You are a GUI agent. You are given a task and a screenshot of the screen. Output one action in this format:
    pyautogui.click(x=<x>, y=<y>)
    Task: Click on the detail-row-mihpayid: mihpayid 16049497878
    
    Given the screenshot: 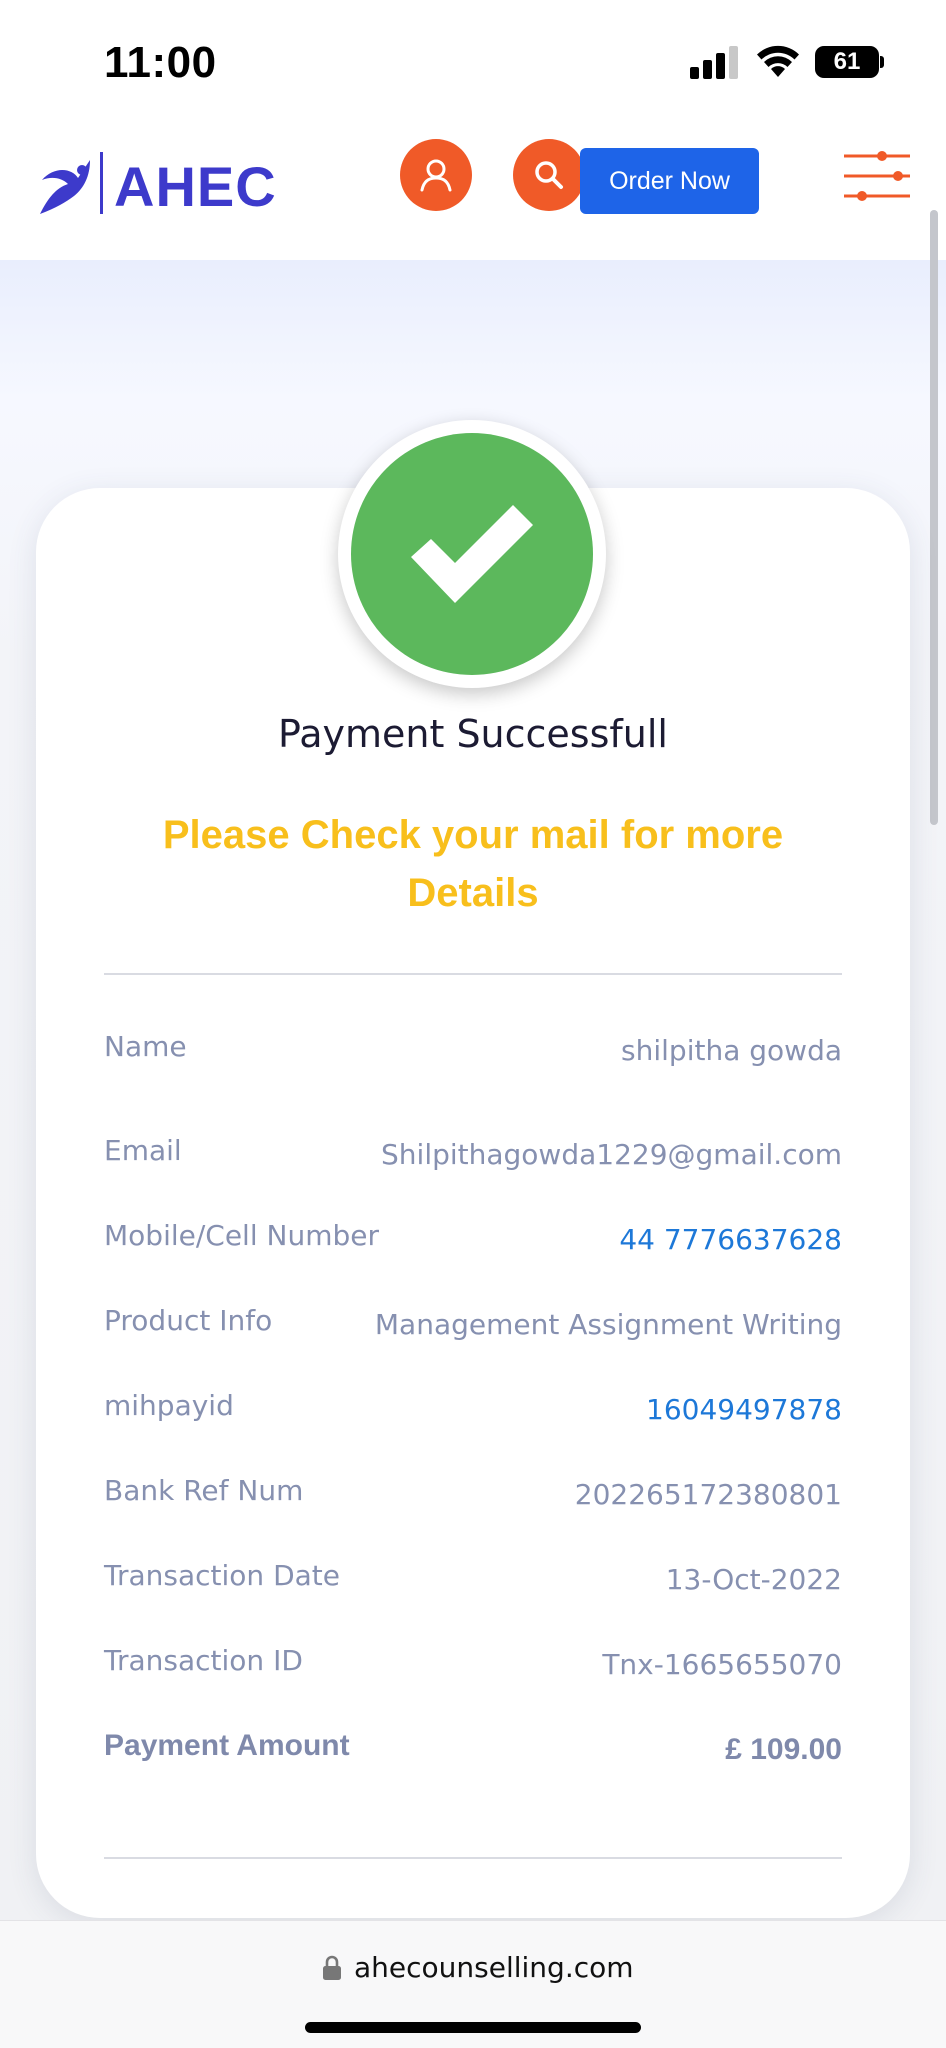 What is the action you would take?
    pyautogui.click(x=473, y=1414)
    